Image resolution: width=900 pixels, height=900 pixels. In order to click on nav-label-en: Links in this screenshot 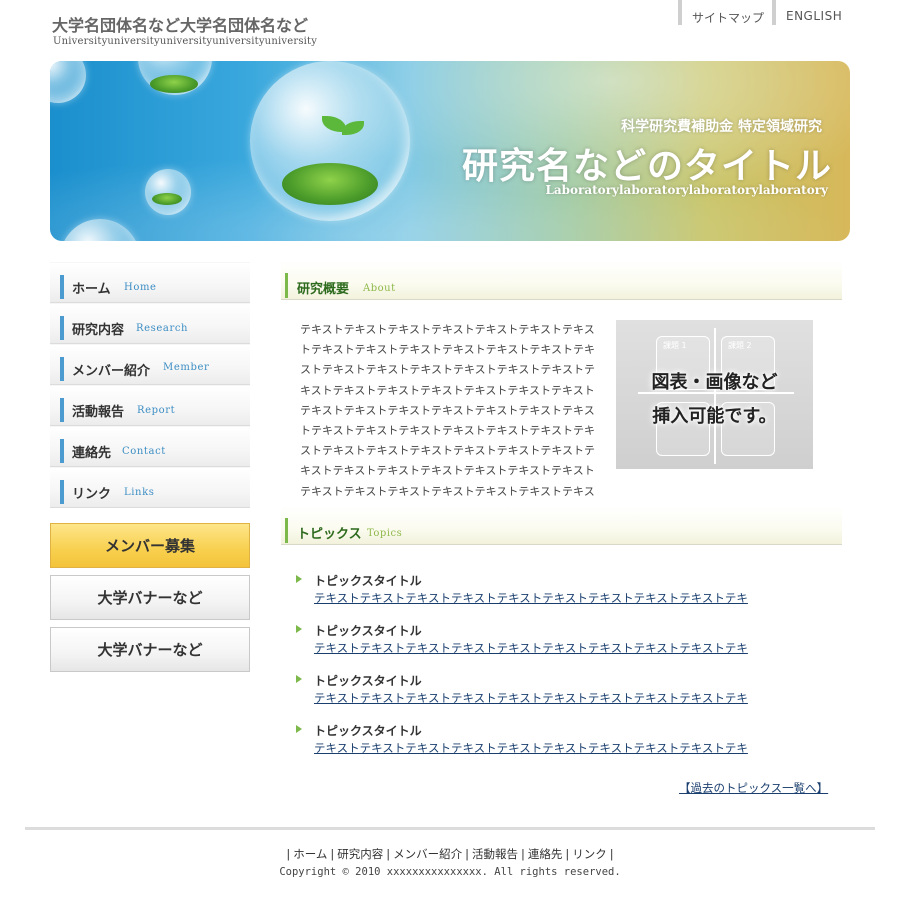, I will do `click(139, 492)`.